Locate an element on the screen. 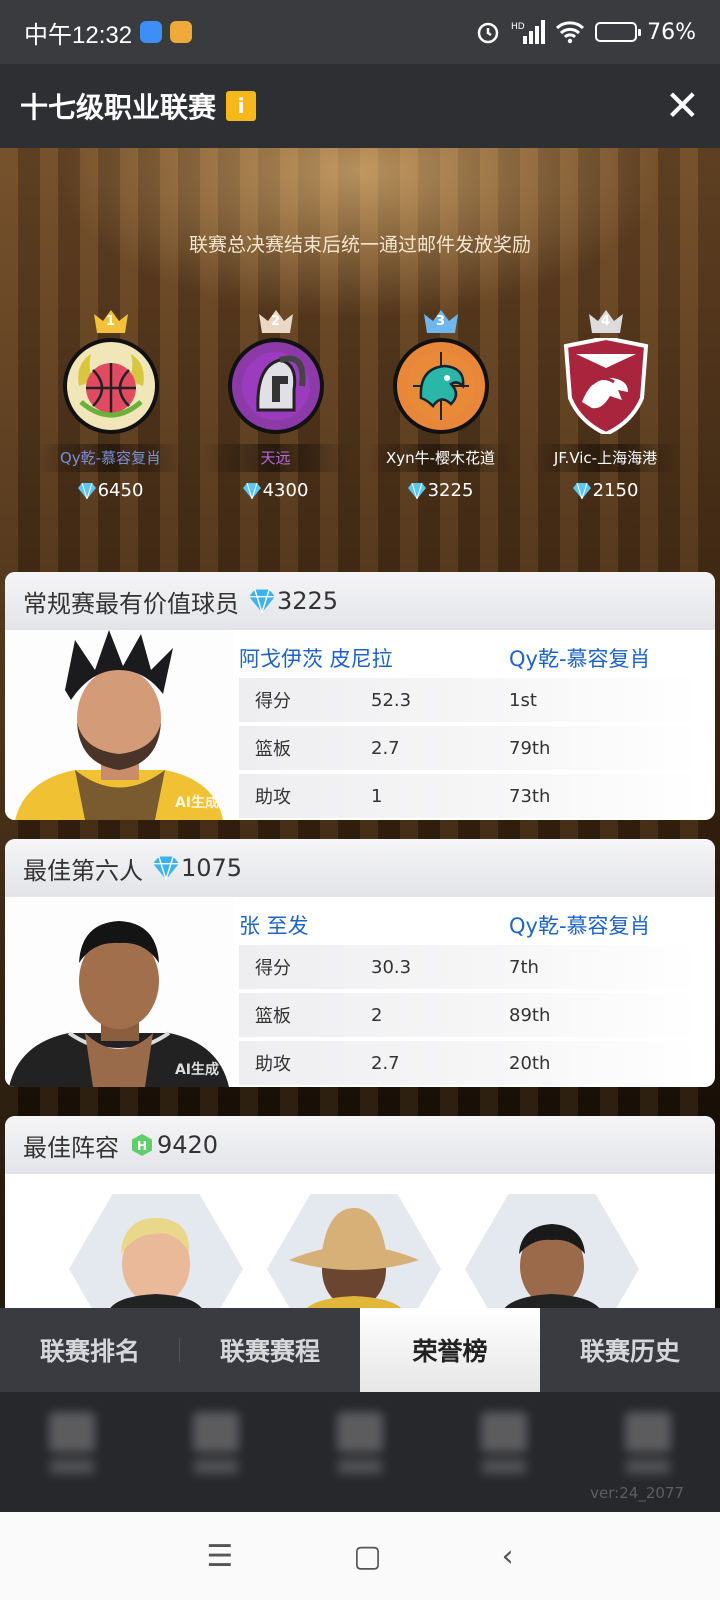 The image size is (720, 1600). team-name: 天远 is located at coordinates (275, 458).